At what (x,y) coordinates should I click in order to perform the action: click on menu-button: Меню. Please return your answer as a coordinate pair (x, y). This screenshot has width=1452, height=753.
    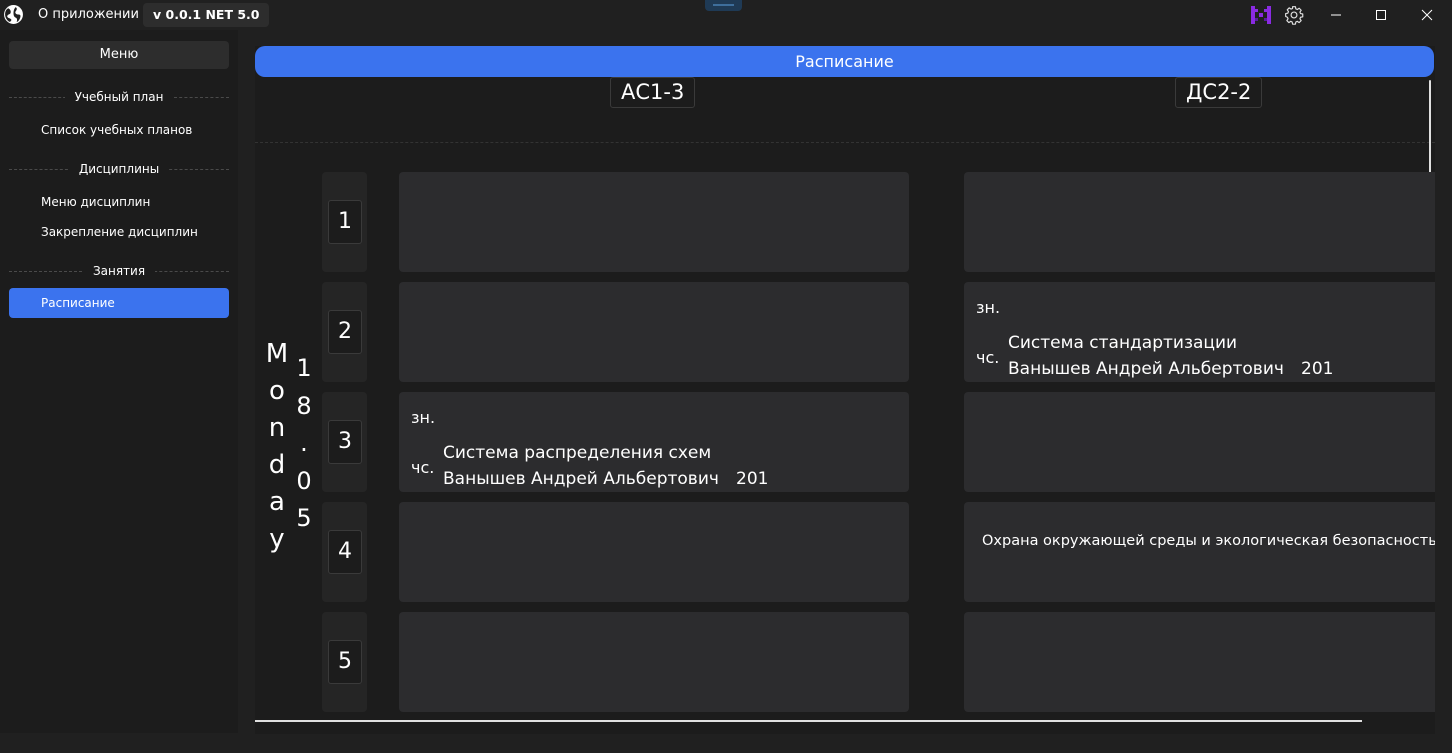
    Looking at the image, I should click on (119, 55).